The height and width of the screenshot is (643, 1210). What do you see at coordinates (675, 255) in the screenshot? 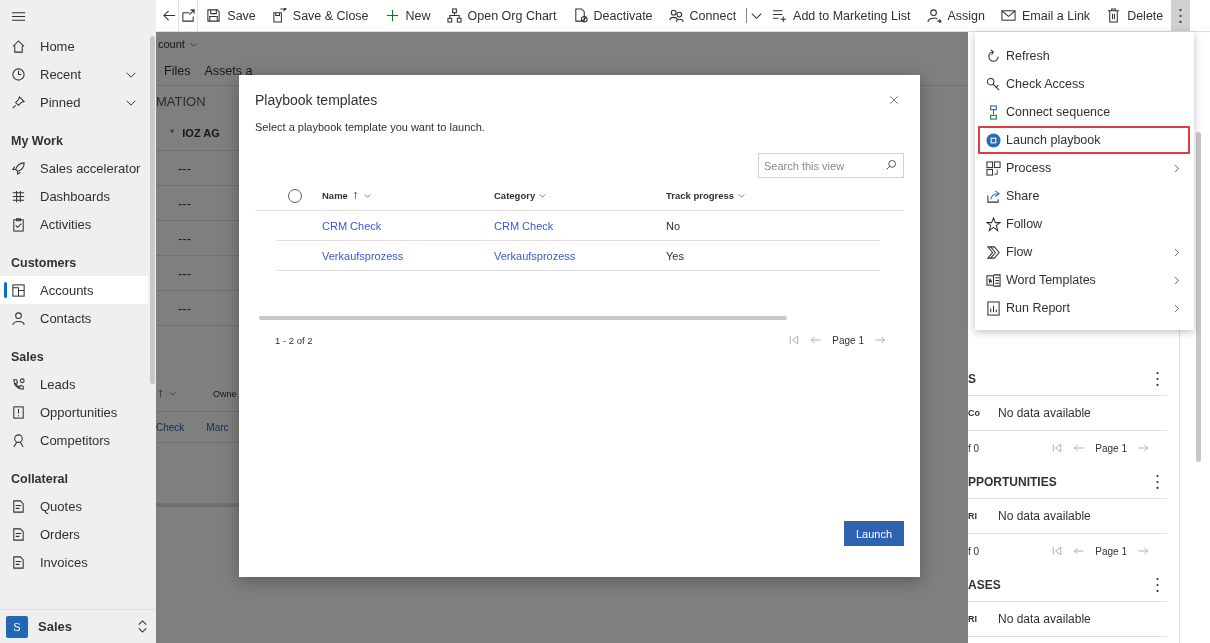
I see `table-cell-text: Yes` at bounding box center [675, 255].